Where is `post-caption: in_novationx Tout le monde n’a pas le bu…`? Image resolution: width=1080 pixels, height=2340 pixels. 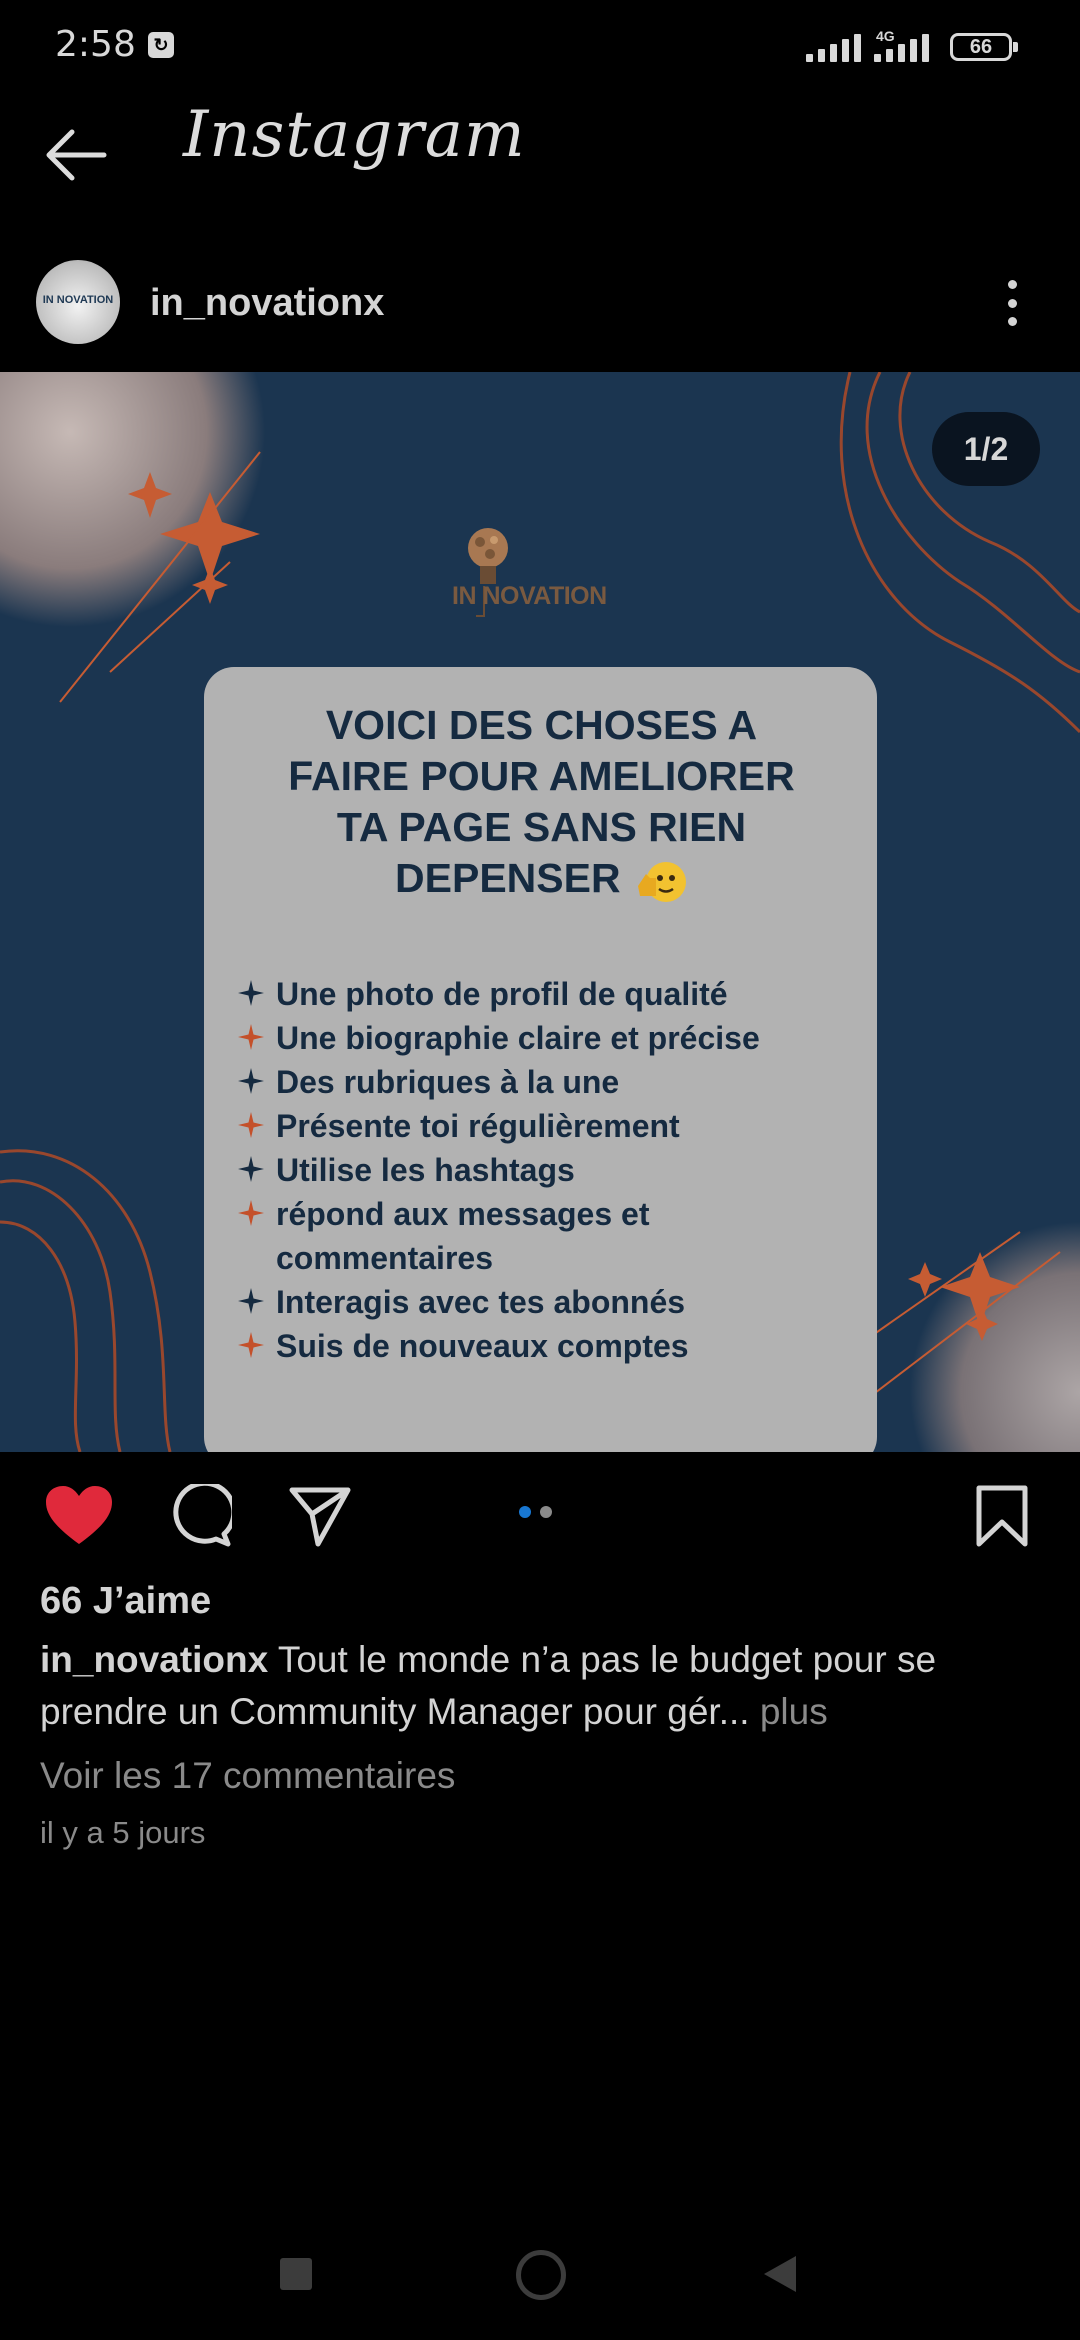
post-caption: in_novationx Tout le monde n’a pas le bu… is located at coordinates (545, 1686).